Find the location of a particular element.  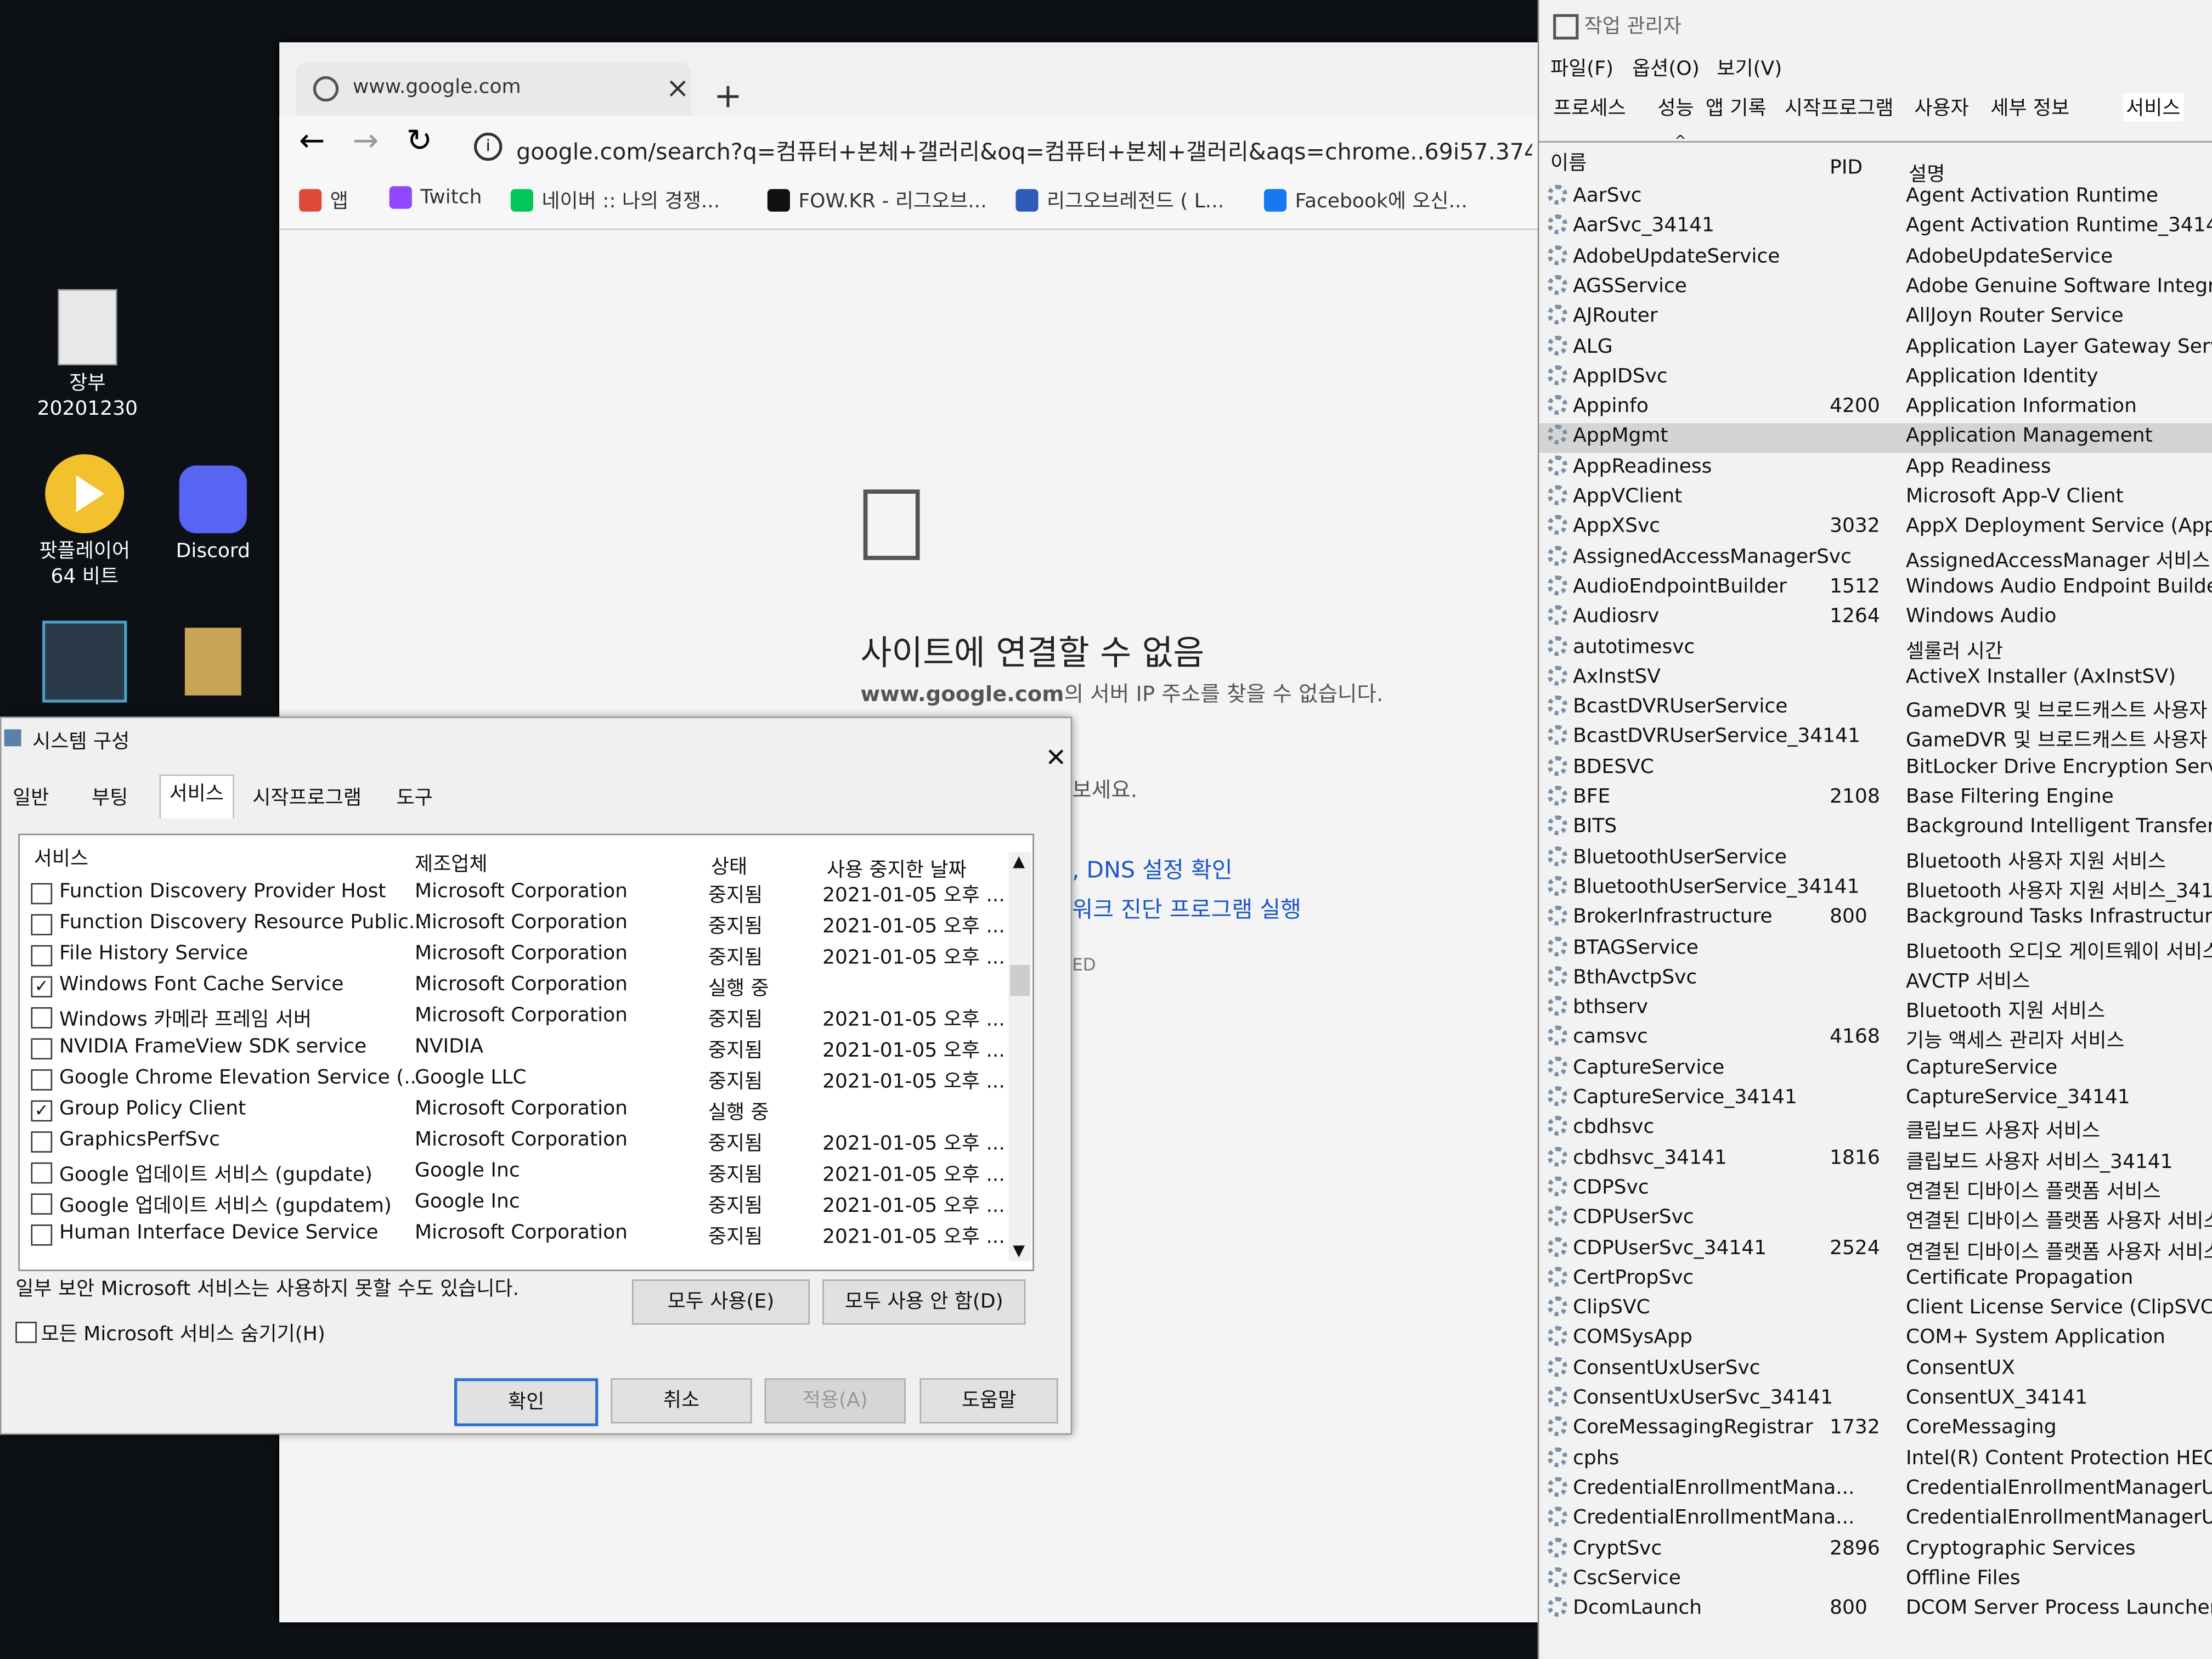

forward-icon: → is located at coordinates (366, 141).